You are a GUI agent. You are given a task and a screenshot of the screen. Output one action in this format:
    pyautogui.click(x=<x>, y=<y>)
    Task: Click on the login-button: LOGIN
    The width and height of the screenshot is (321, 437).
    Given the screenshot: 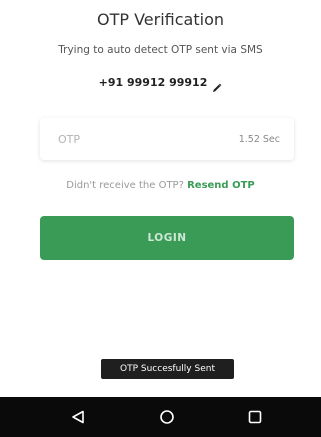 What is the action you would take?
    pyautogui.click(x=167, y=238)
    